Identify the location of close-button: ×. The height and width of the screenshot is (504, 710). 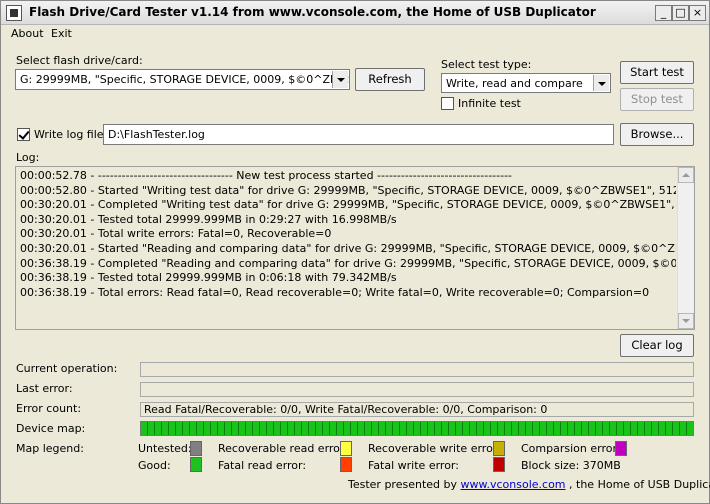
(697, 13).